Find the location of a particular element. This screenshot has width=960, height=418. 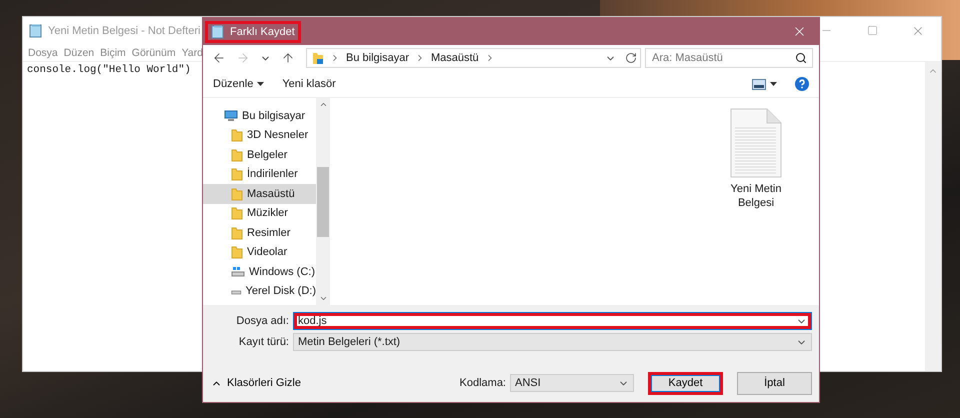

menu-item: Biçim is located at coordinates (113, 52).